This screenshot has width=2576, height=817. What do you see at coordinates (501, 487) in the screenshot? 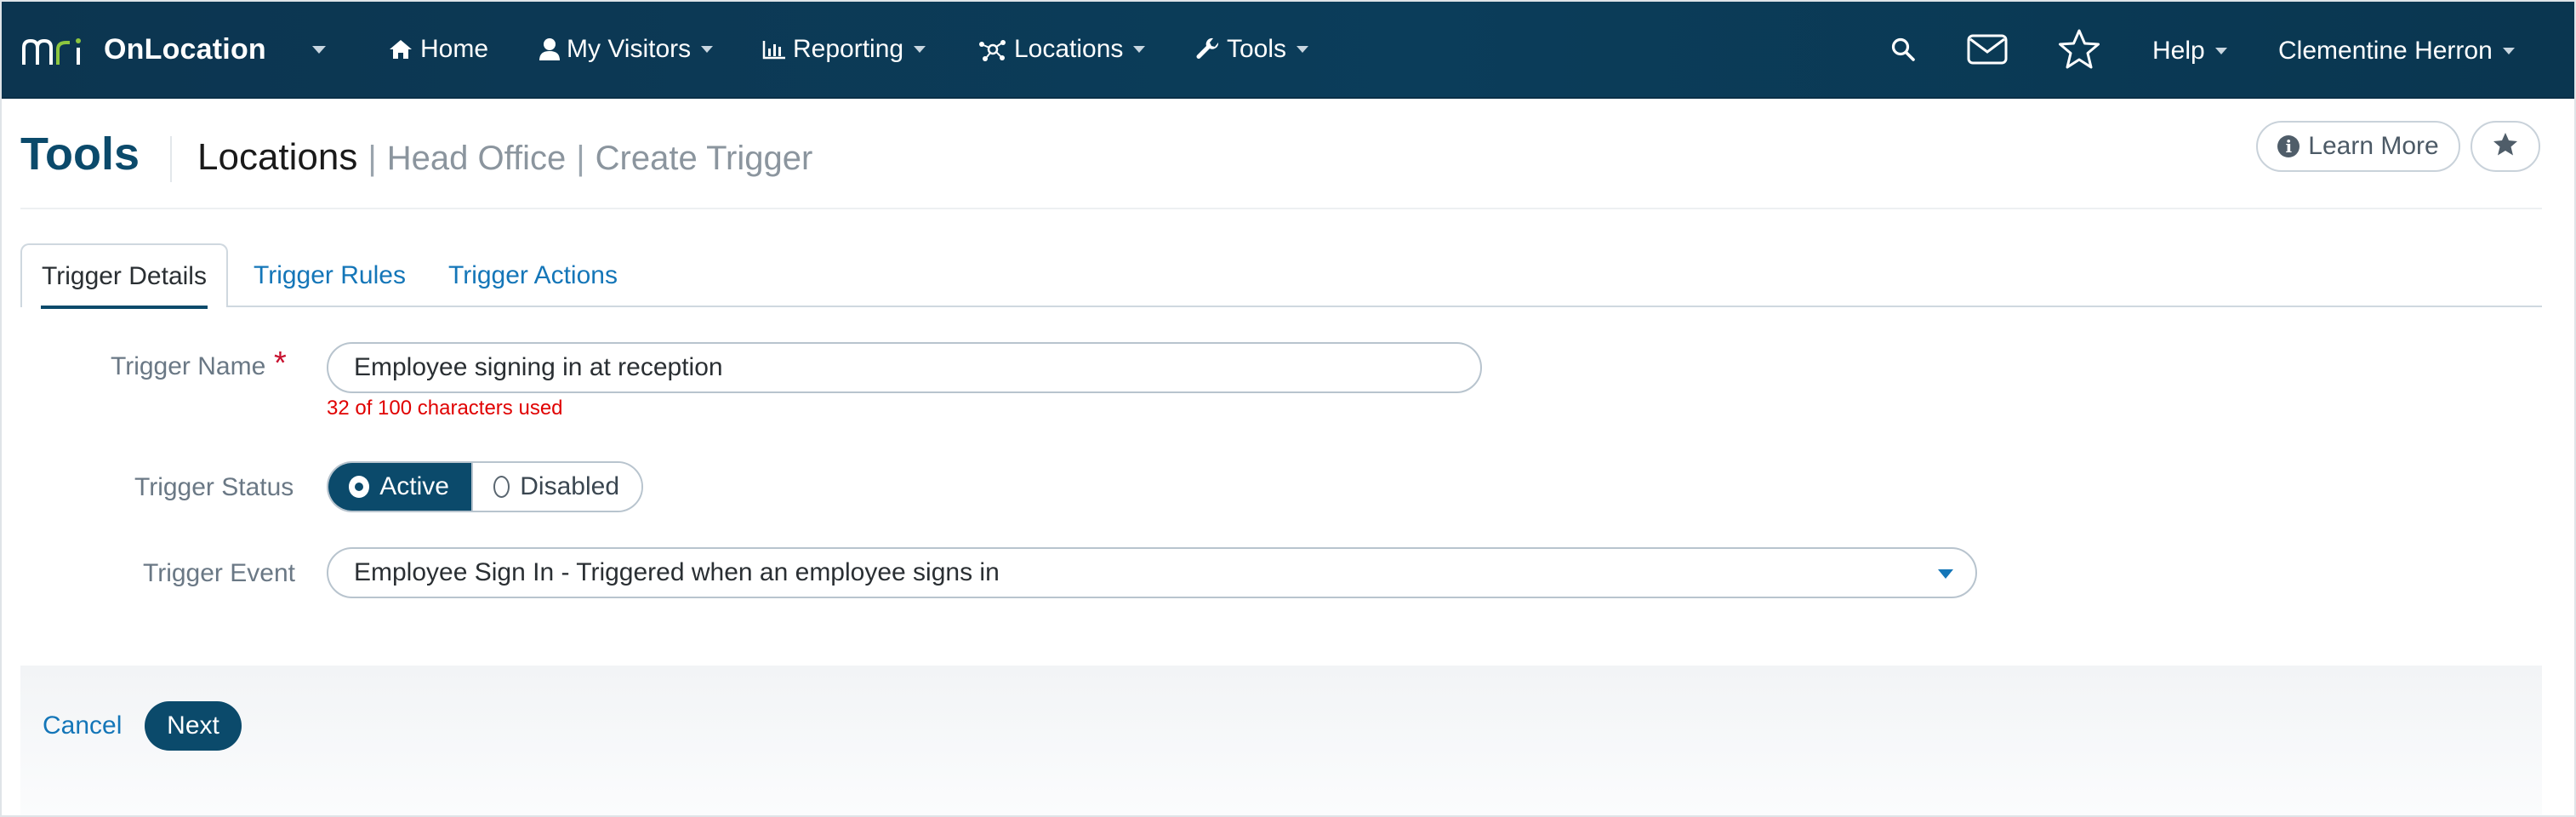
I see `radio-unselected-icon` at bounding box center [501, 487].